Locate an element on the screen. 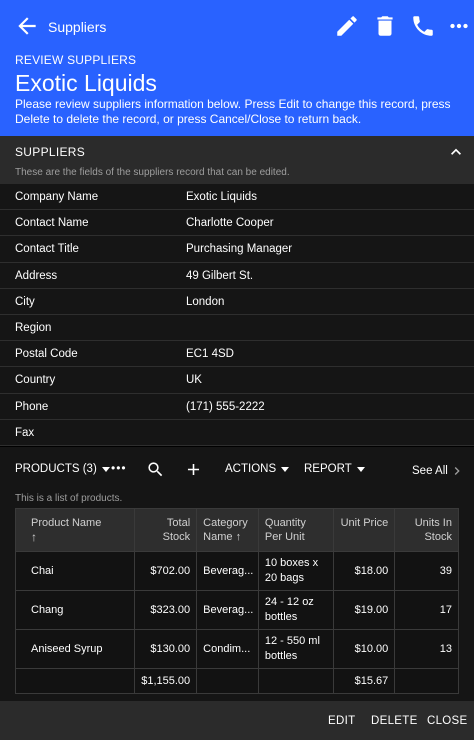  field-label: Country is located at coordinates (35, 380).